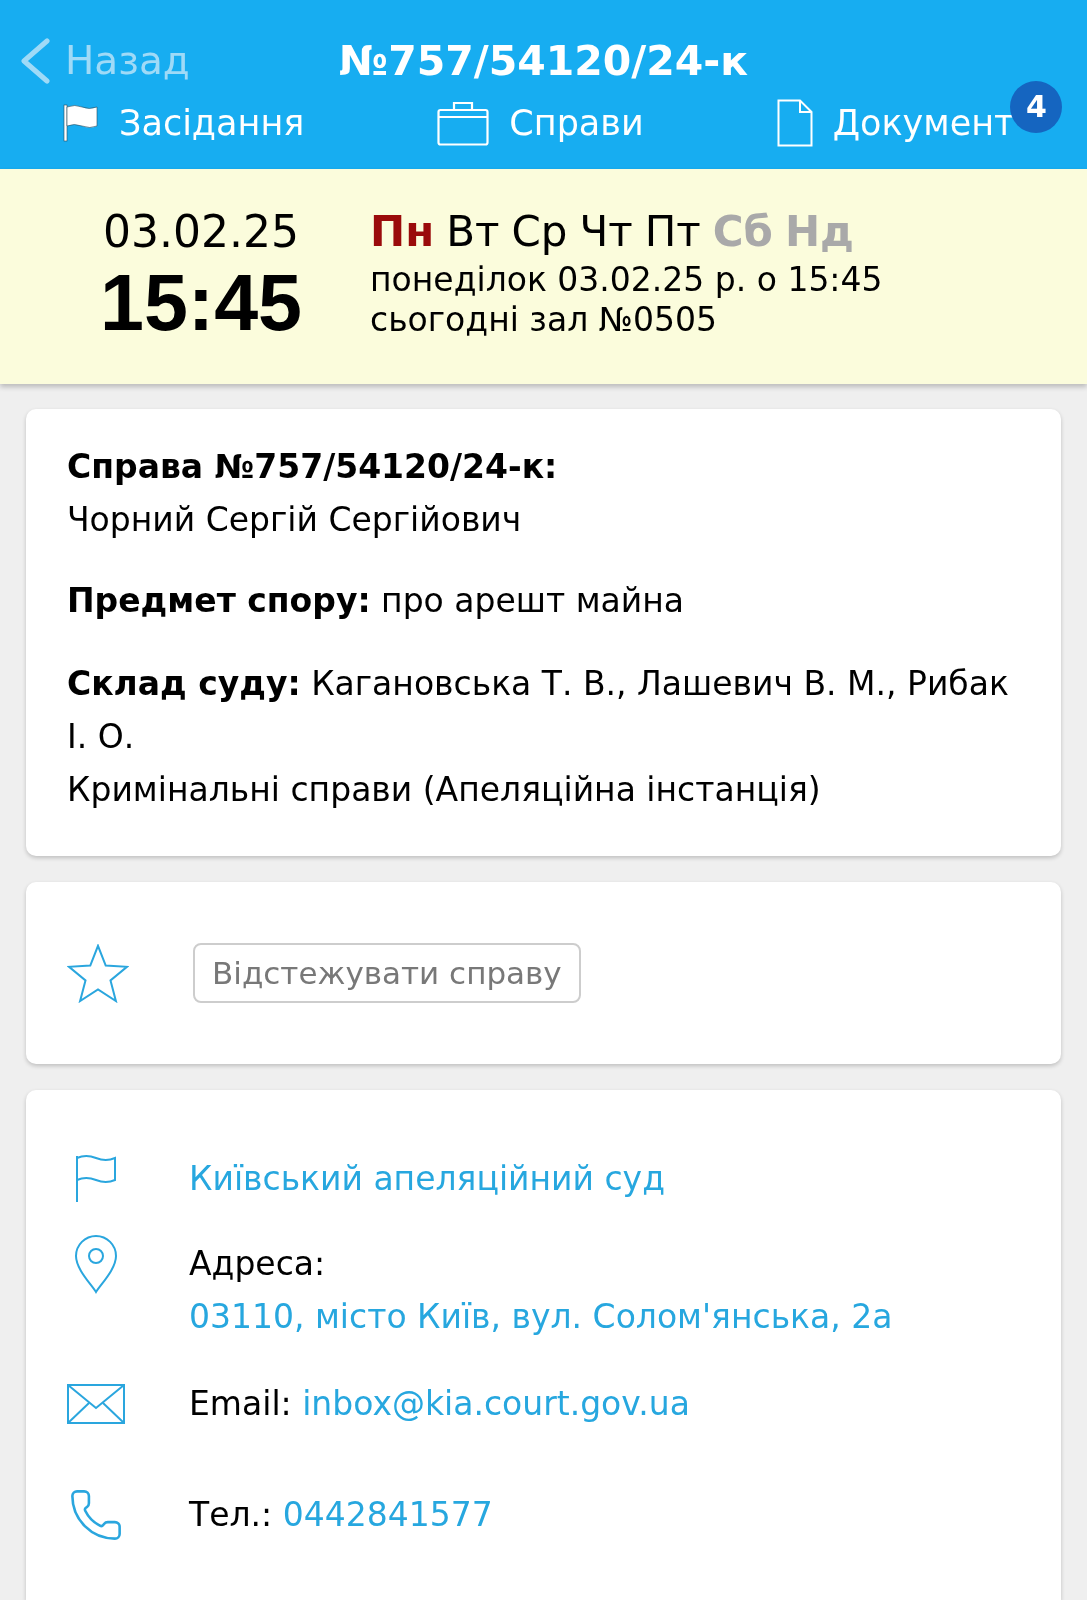 The height and width of the screenshot is (1600, 1087). What do you see at coordinates (376, 601) in the screenshot?
I see `dispute-subject: Предмет спору: про арешт майна` at bounding box center [376, 601].